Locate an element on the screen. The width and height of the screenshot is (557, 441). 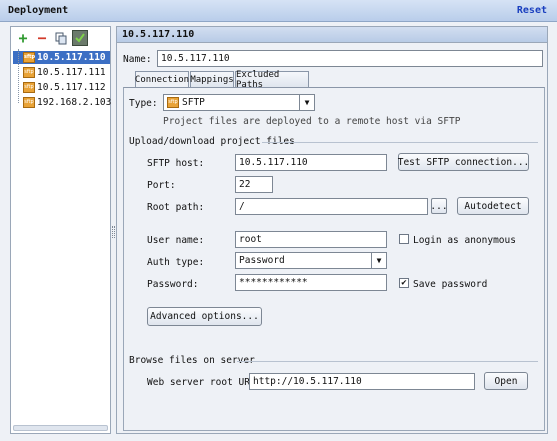
type-label: Type: is located at coordinates (143, 103).